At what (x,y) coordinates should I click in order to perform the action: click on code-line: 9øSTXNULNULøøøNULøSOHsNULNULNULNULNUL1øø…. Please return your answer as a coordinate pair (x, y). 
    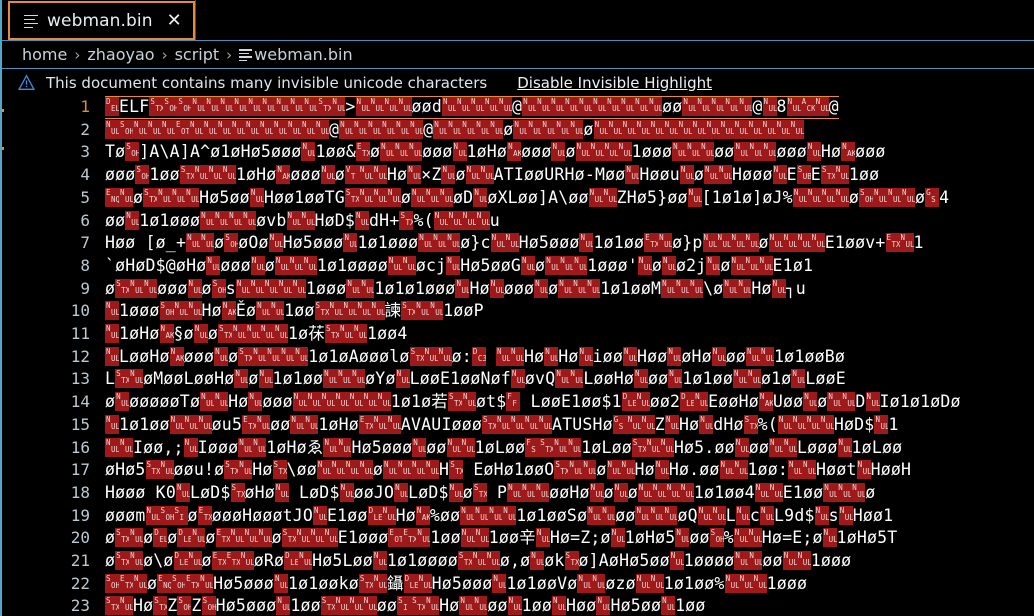
    Looking at the image, I should click on (518, 289).